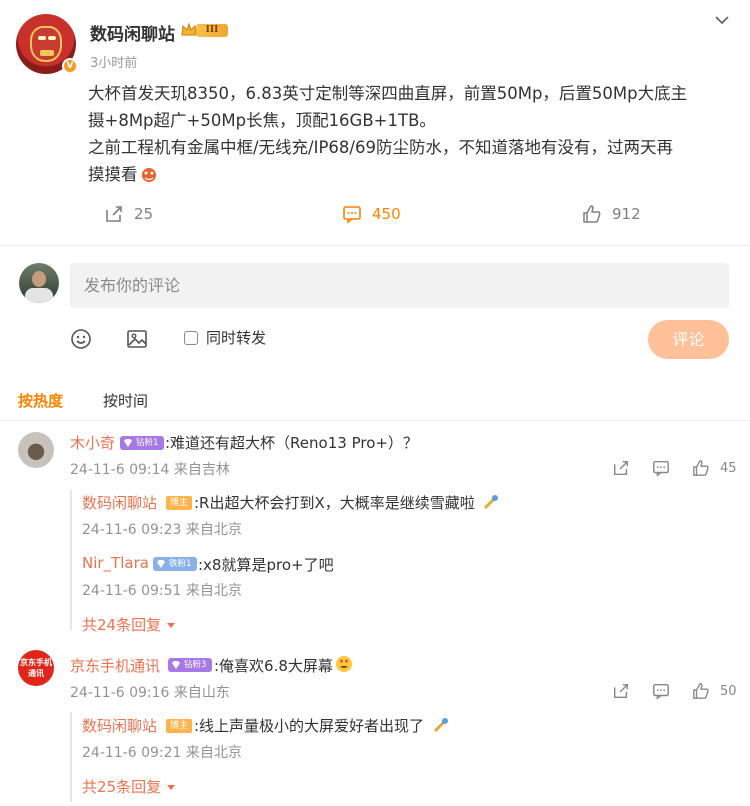  I want to click on reply-text: :x8就算是pro+了吧, so click(266, 565).